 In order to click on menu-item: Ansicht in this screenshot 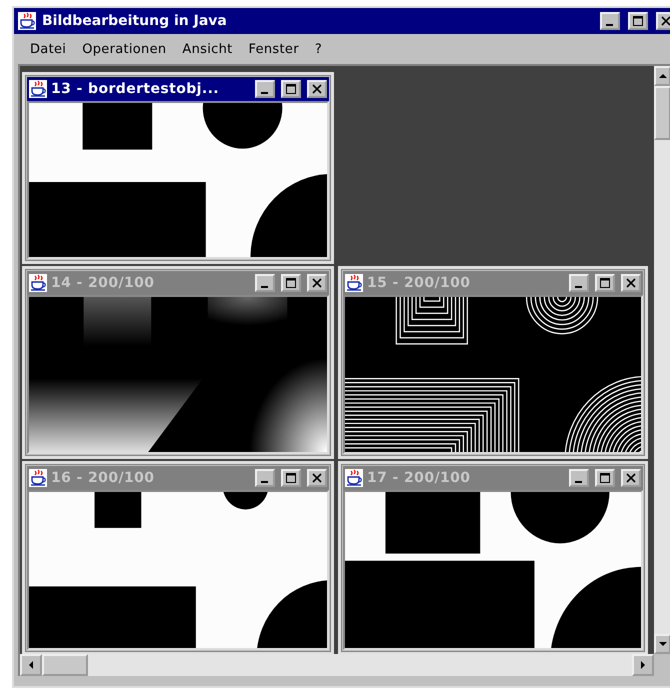, I will do `click(207, 49)`.